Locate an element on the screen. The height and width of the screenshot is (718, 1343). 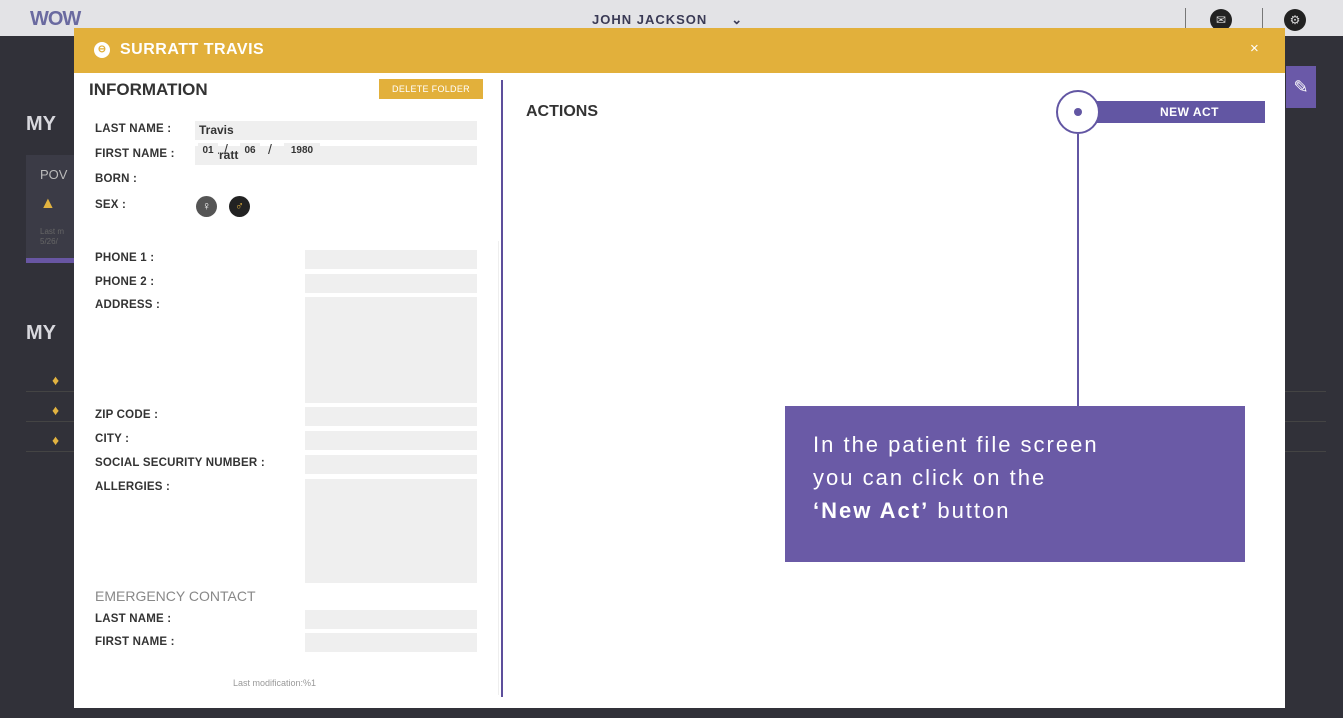
callout-line-3: ‘New Act’ button is located at coordinates (1015, 510).